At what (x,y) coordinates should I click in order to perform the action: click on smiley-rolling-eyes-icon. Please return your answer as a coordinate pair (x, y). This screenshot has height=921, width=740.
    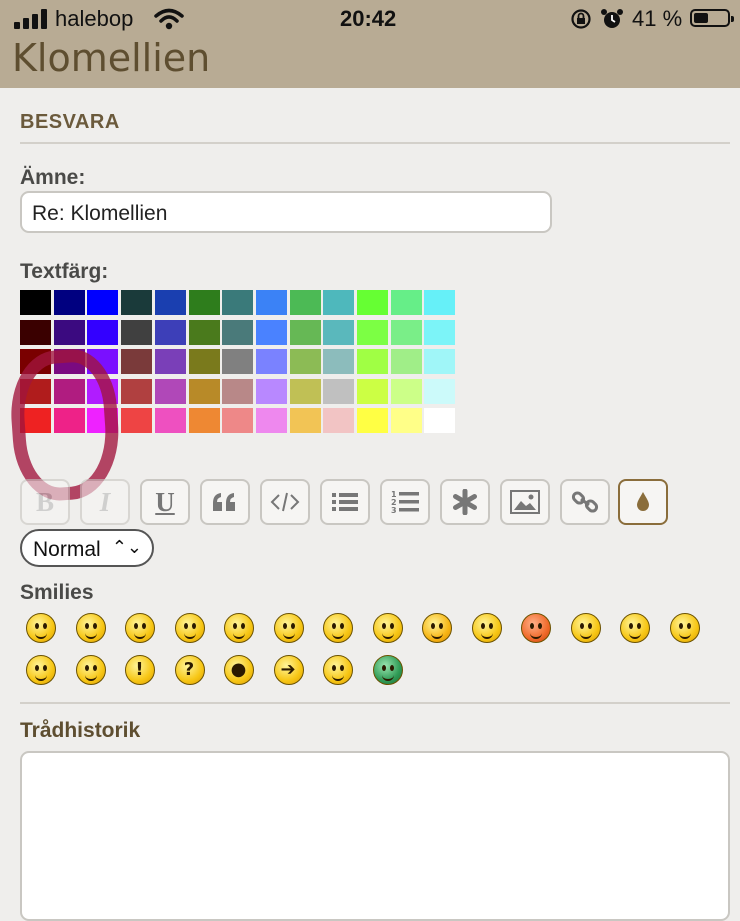
    Looking at the image, I should click on (41, 670).